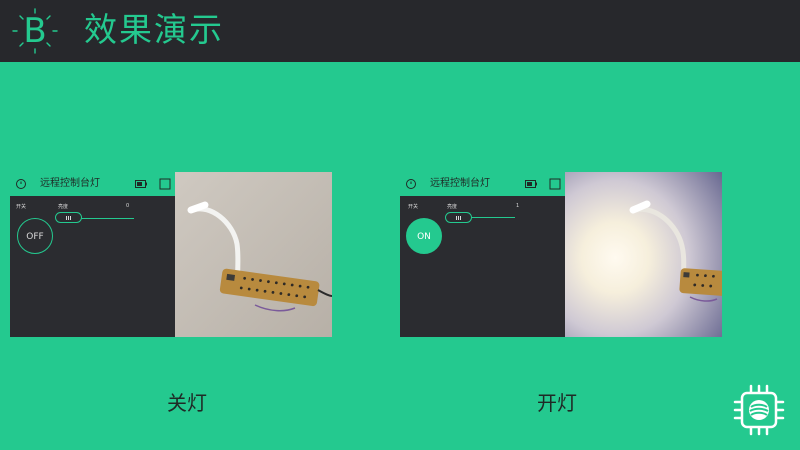  What do you see at coordinates (92, 254) in the screenshot?
I see `app-screen: 远程控制台灯 开关 亮度 0 OFF` at bounding box center [92, 254].